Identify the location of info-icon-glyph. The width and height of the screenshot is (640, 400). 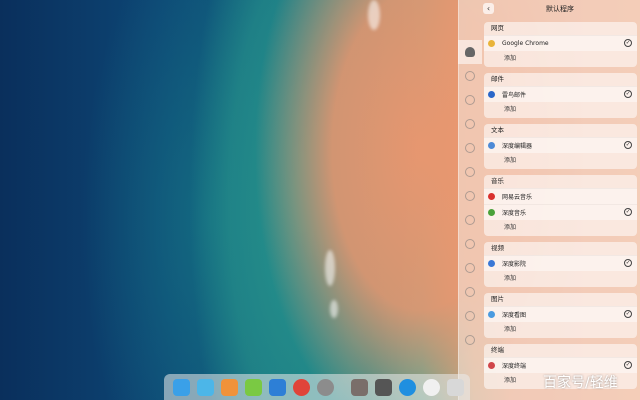
(470, 340).